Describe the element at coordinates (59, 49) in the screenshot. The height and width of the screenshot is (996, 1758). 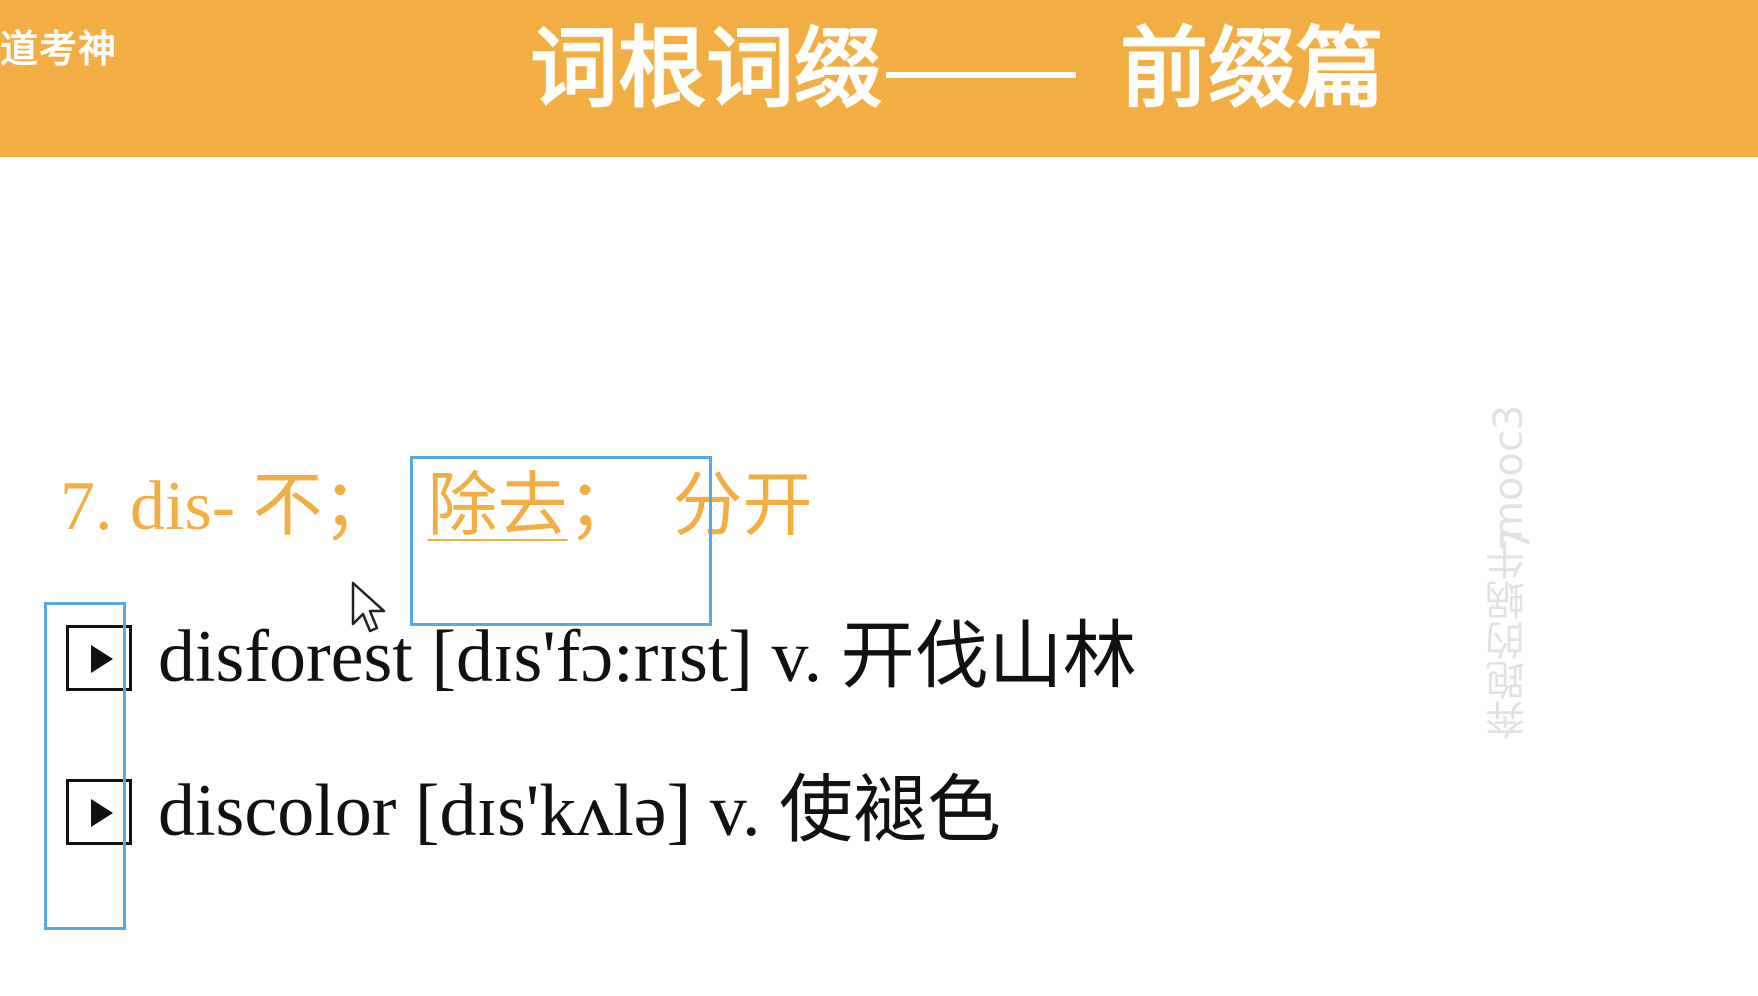
I see `logo: 道考神` at that location.